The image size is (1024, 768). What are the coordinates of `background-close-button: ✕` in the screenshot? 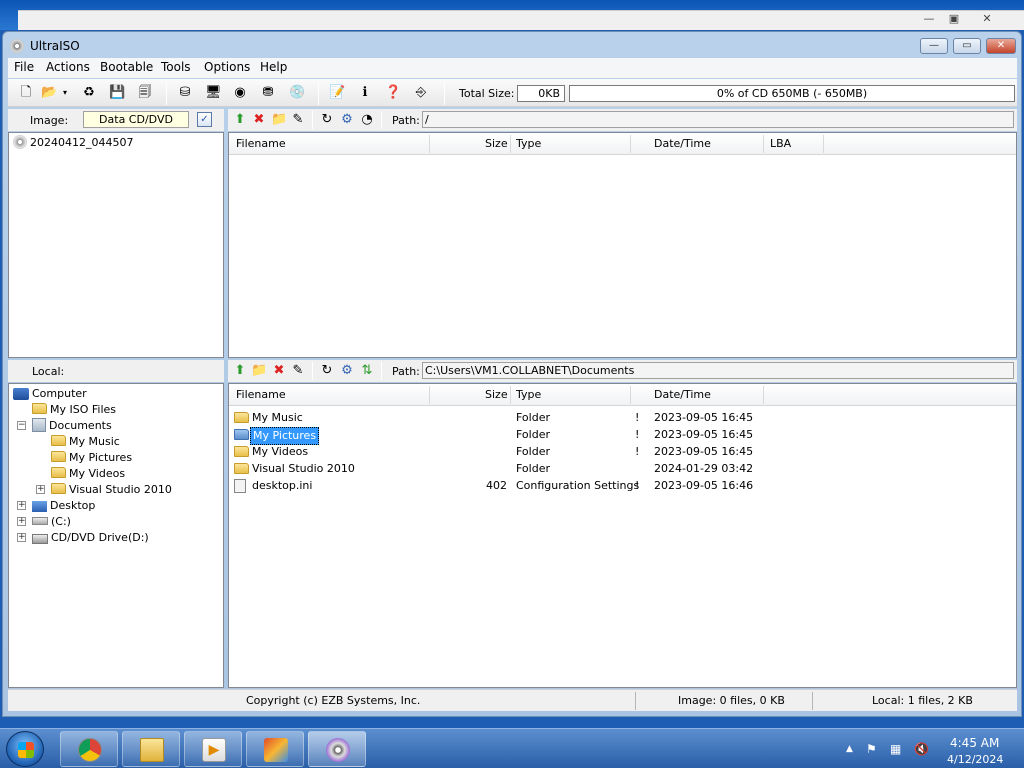 It's located at (987, 19).